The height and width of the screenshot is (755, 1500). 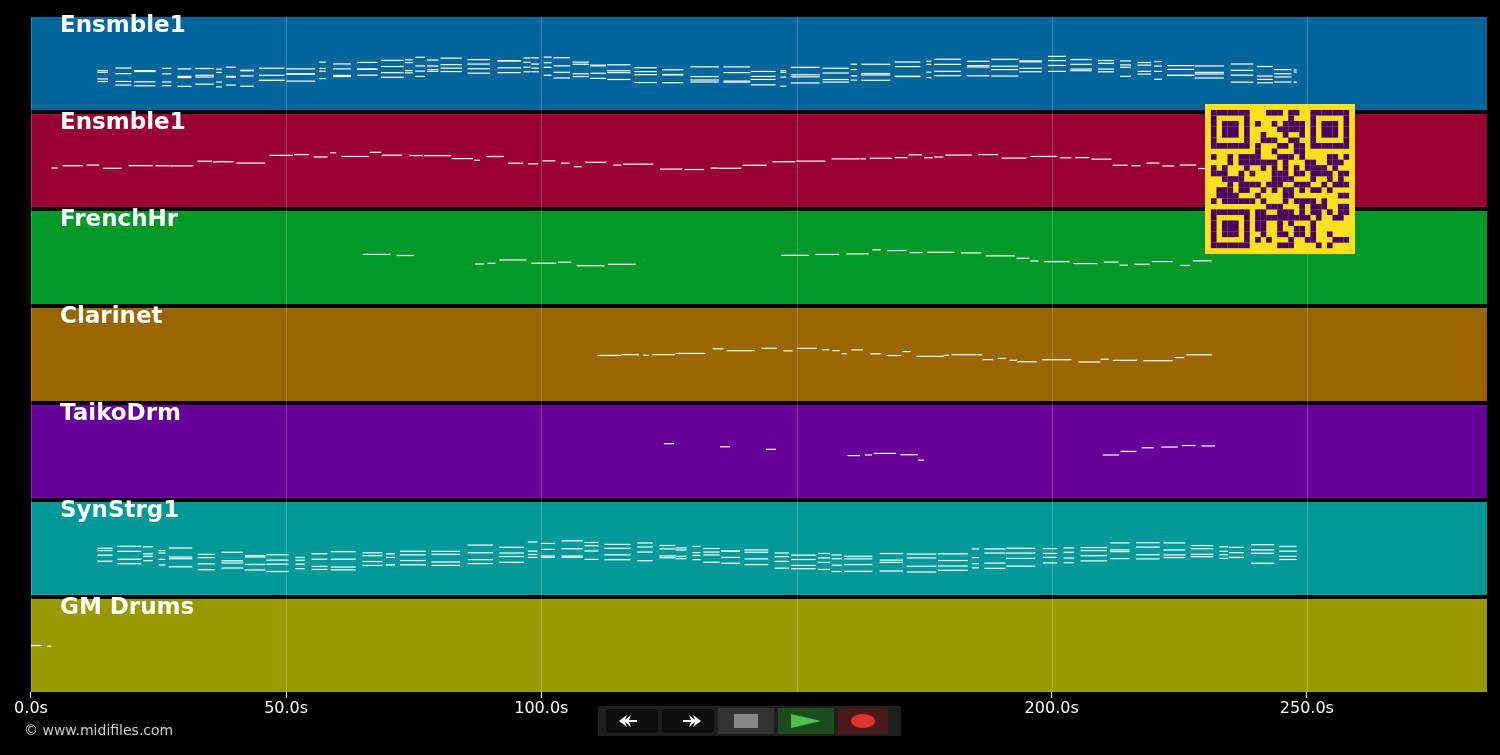 I want to click on record-icon, so click(x=863, y=721).